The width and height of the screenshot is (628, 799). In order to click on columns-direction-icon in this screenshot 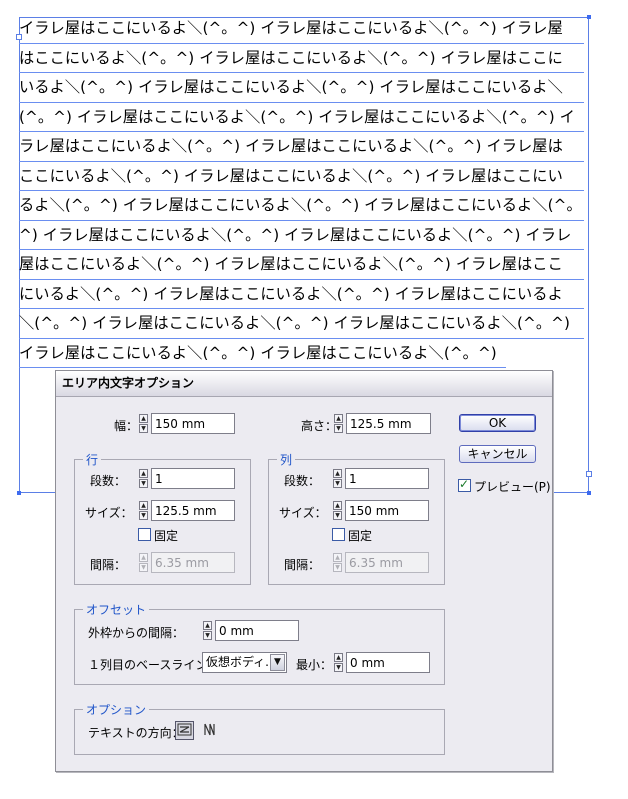, I will do `click(209, 730)`.